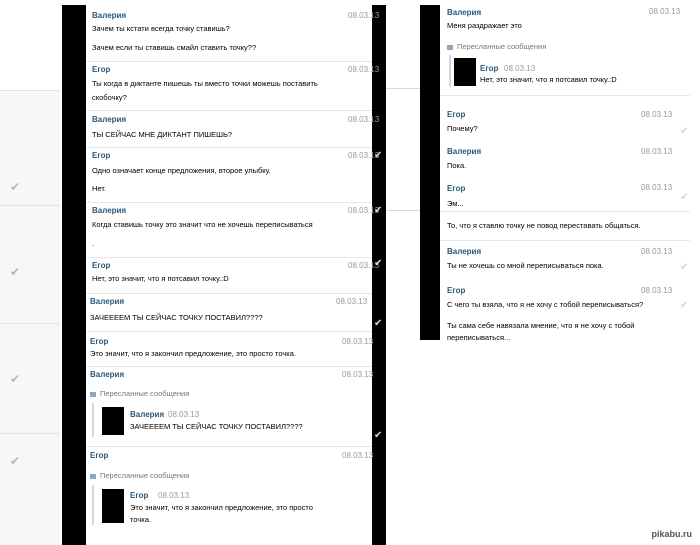  I want to click on message-text: Меня раздражает это, so click(484, 25).